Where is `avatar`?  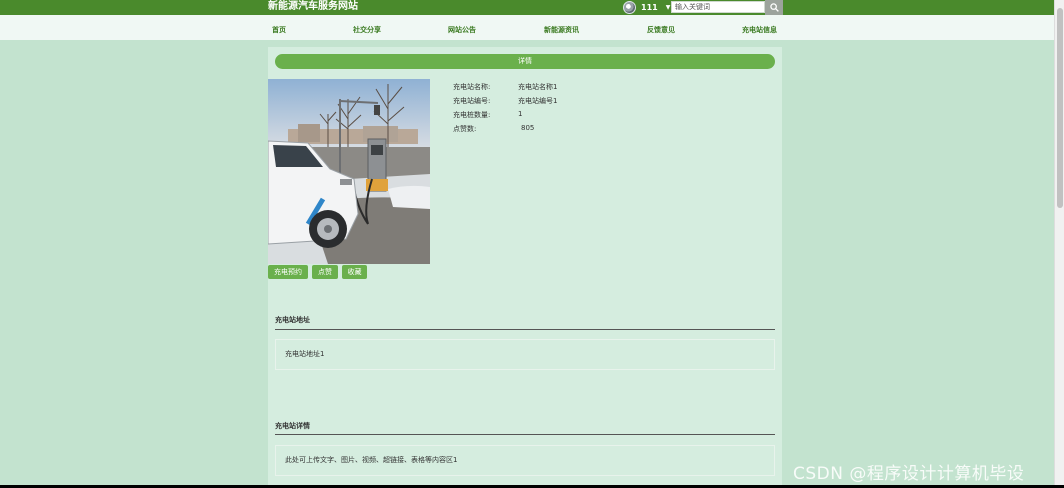
avatar is located at coordinates (629, 7).